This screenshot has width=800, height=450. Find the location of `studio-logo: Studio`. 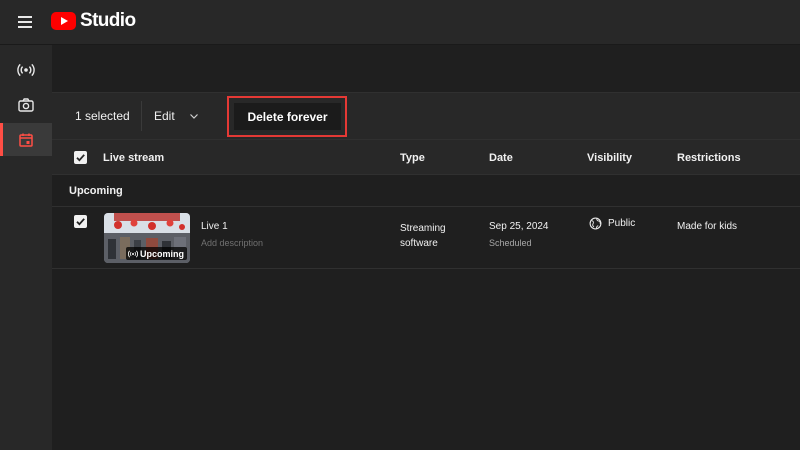

studio-logo: Studio is located at coordinates (93, 21).